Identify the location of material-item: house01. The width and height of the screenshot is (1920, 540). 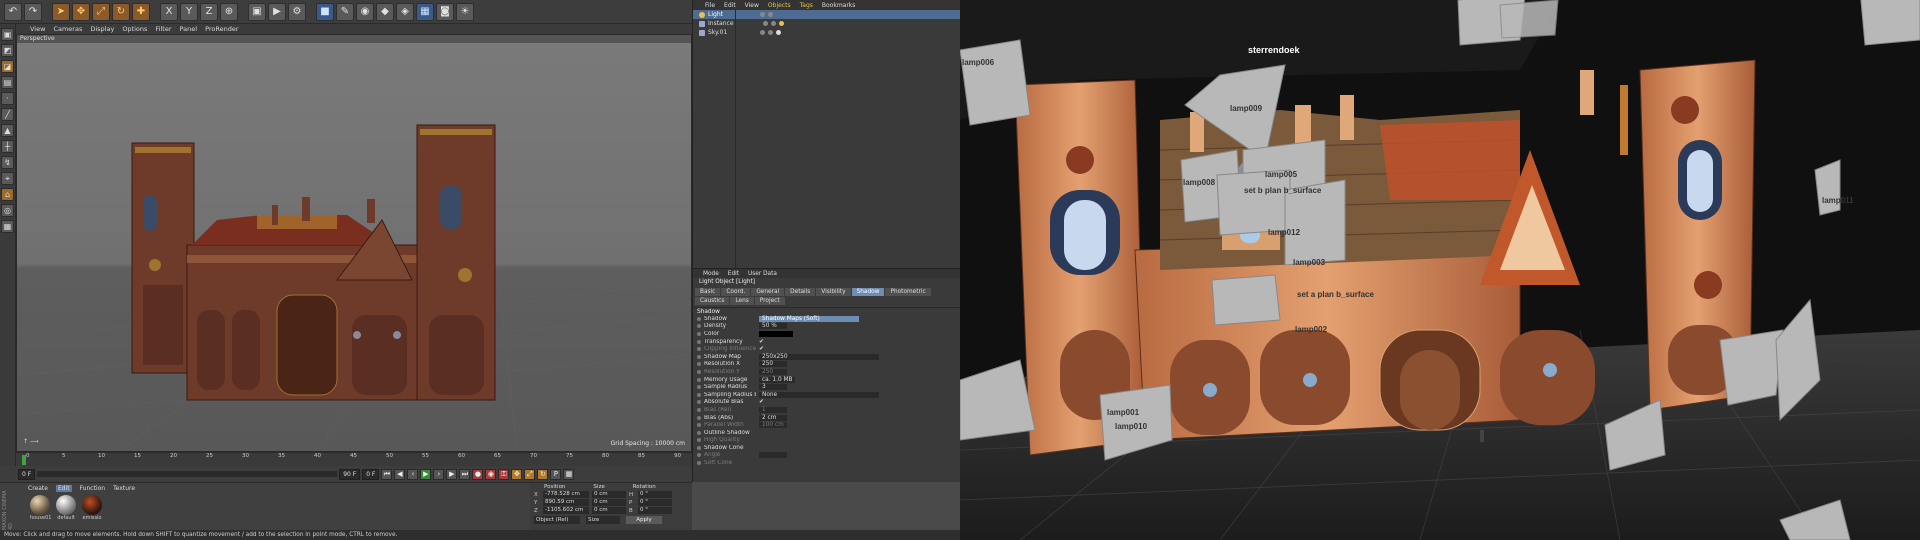
(40, 508).